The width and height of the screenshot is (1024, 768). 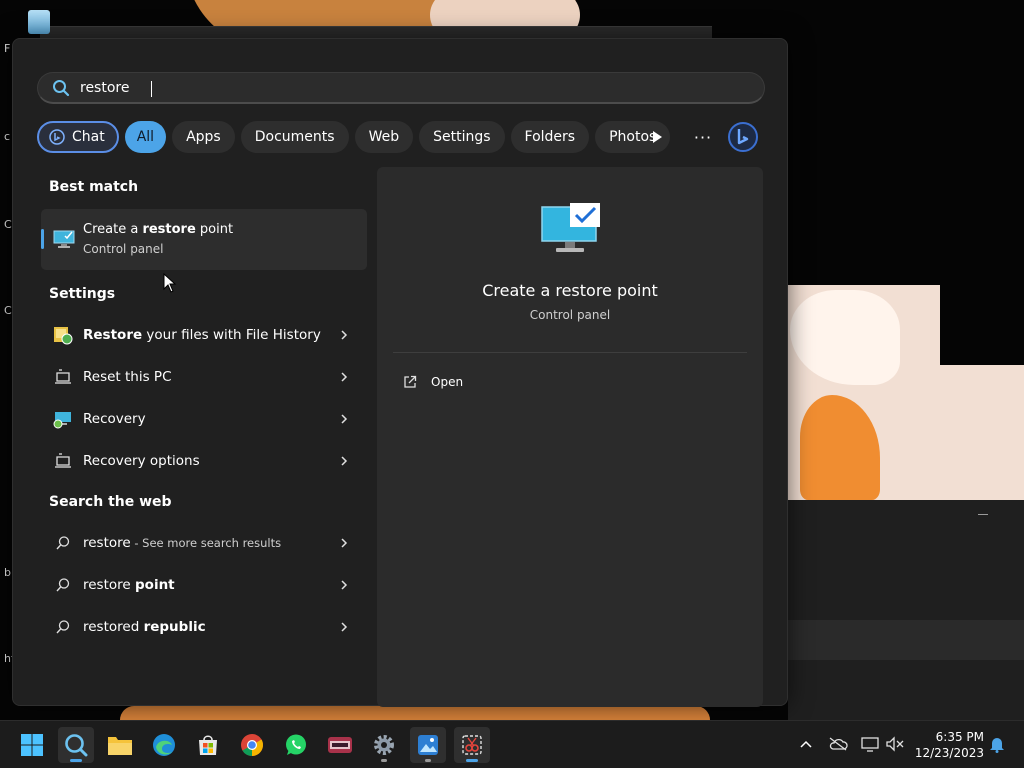 I want to click on filter-documents: Documents, so click(x=294, y=137).